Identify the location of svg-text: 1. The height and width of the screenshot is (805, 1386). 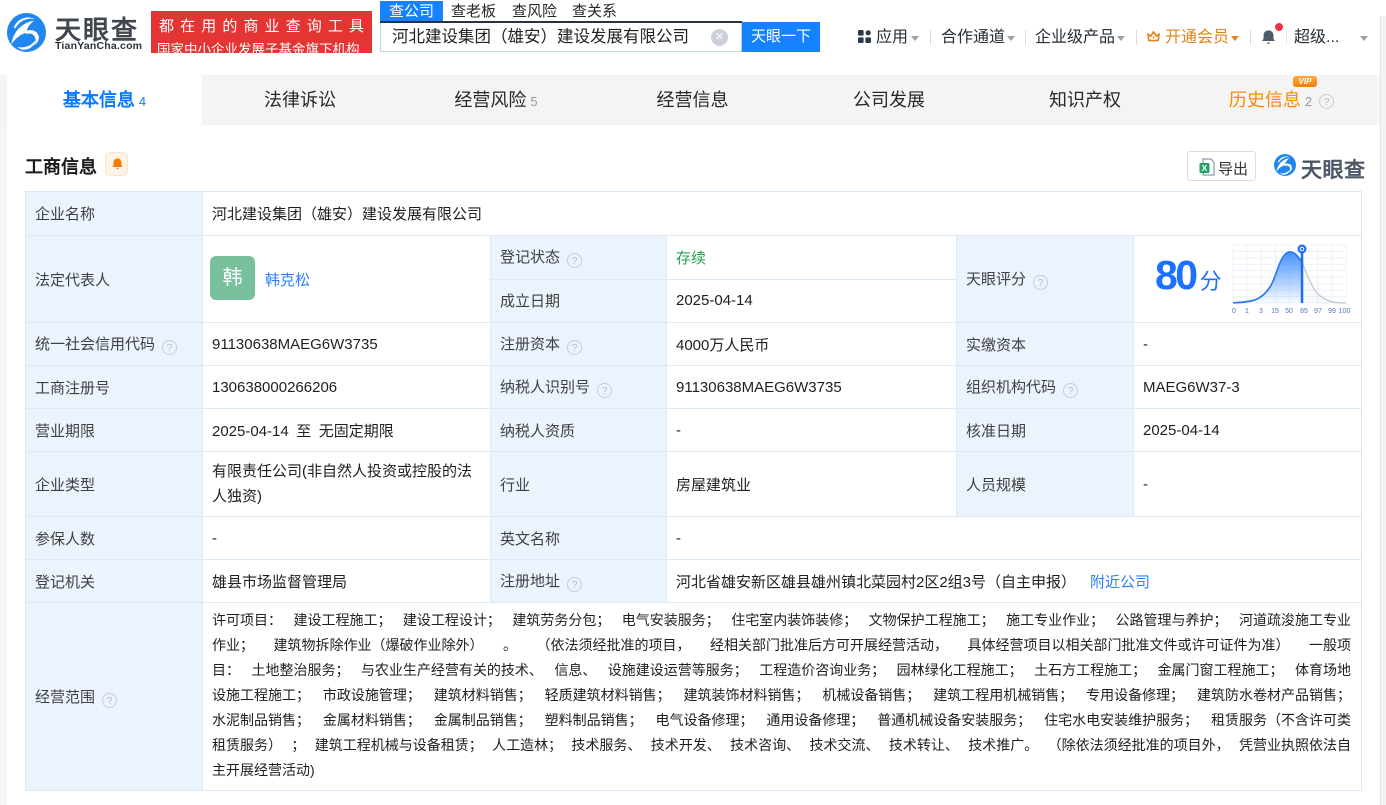
(1247, 311).